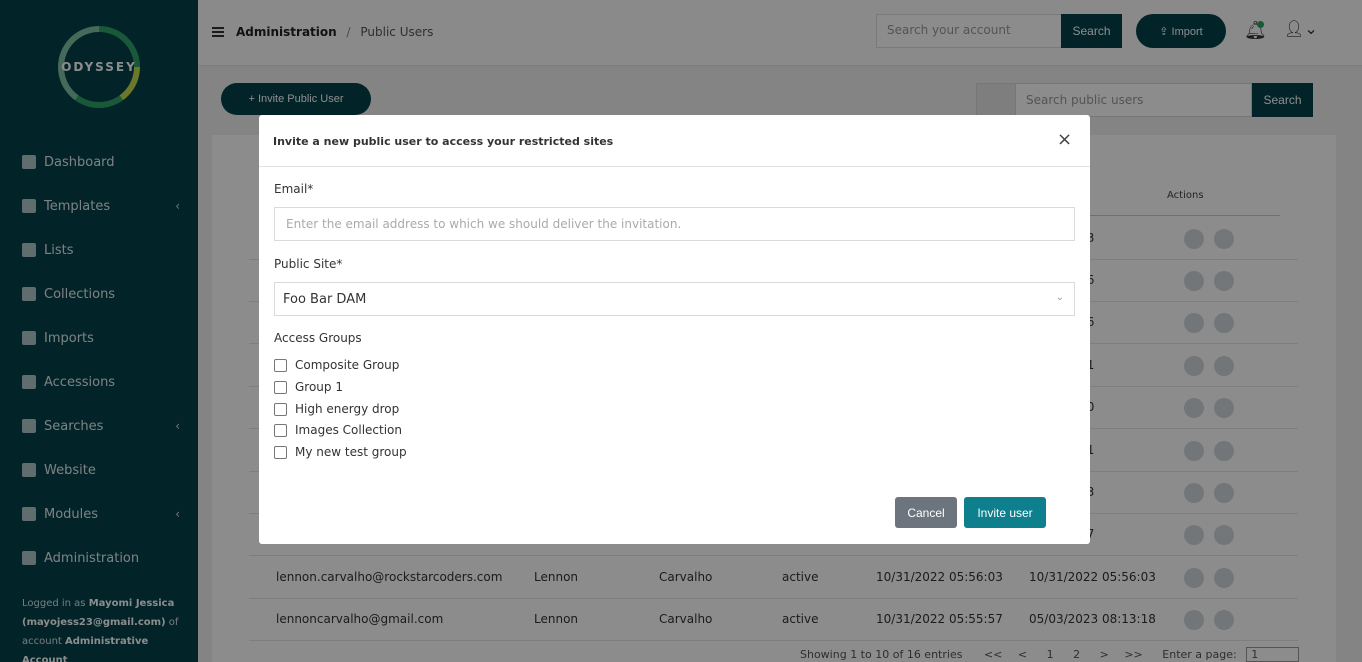 The width and height of the screenshot is (1362, 662). I want to click on group-checkbox-my-new-test-group: My new test group, so click(340, 452).